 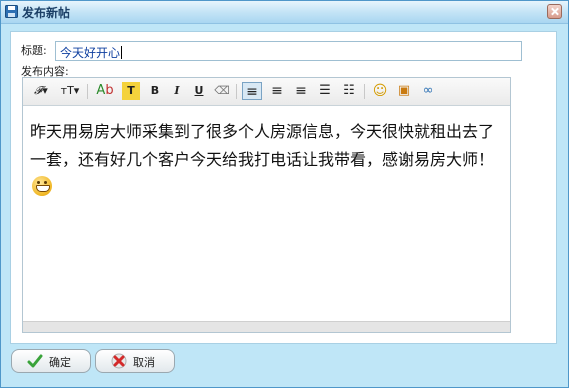 I want to click on close-button, so click(x=554, y=11).